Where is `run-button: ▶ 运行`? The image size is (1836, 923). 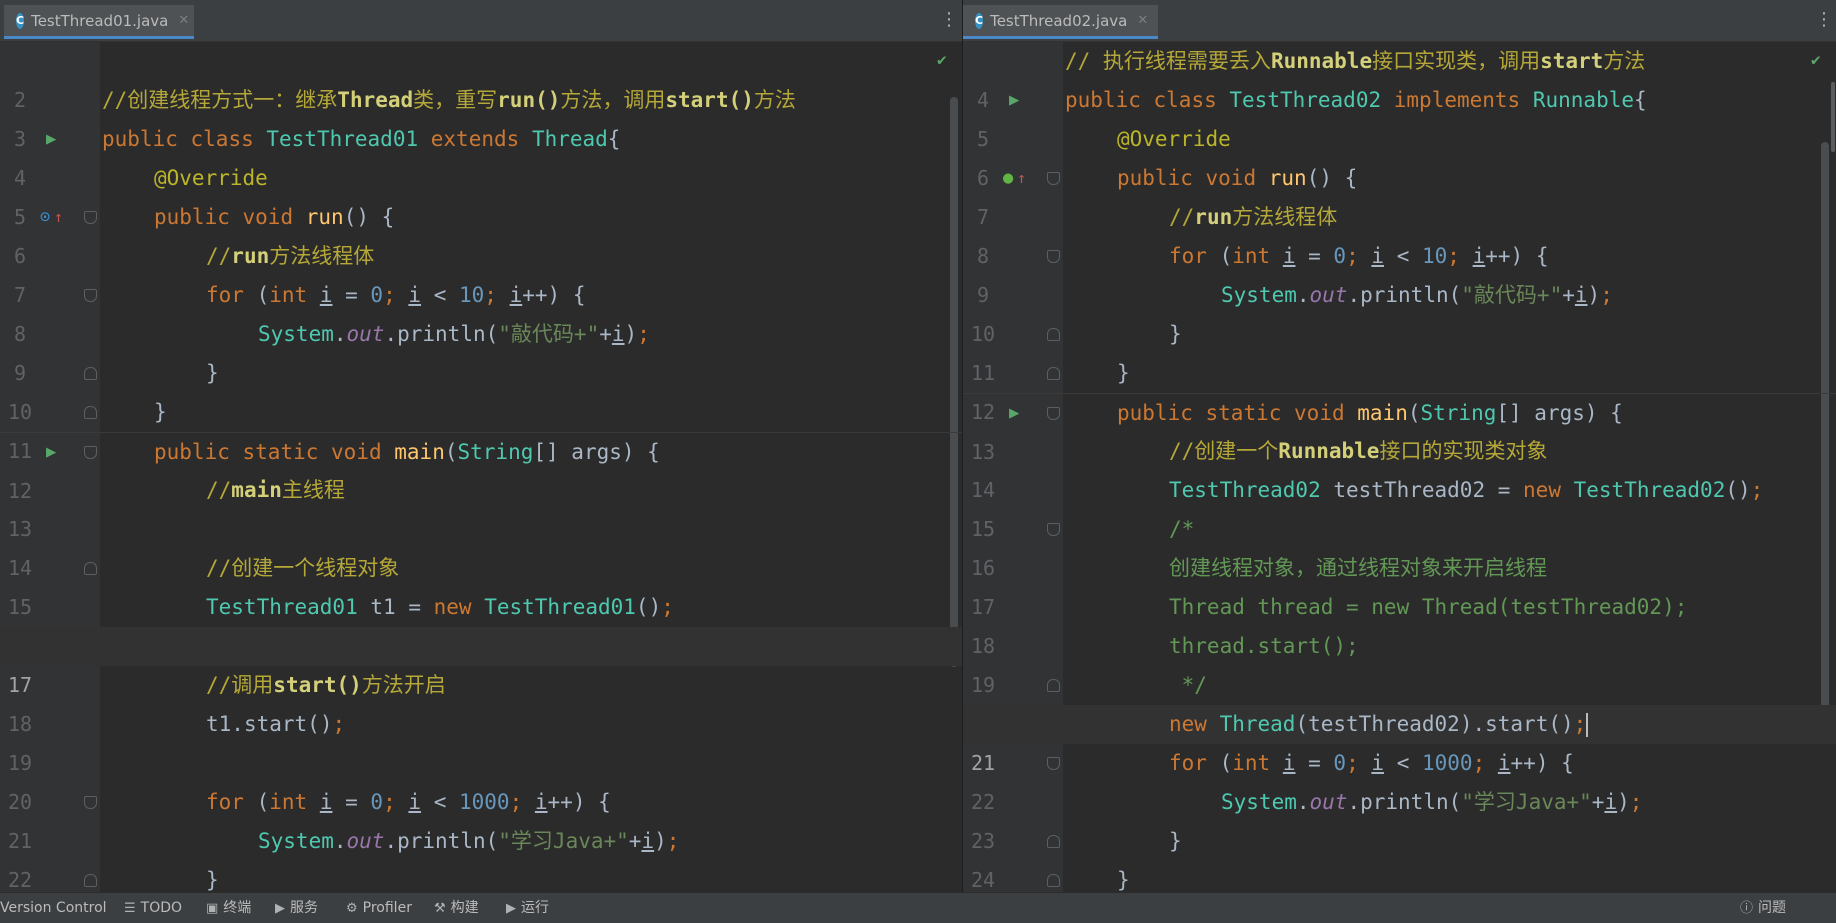 run-button: ▶ 运行 is located at coordinates (527, 908).